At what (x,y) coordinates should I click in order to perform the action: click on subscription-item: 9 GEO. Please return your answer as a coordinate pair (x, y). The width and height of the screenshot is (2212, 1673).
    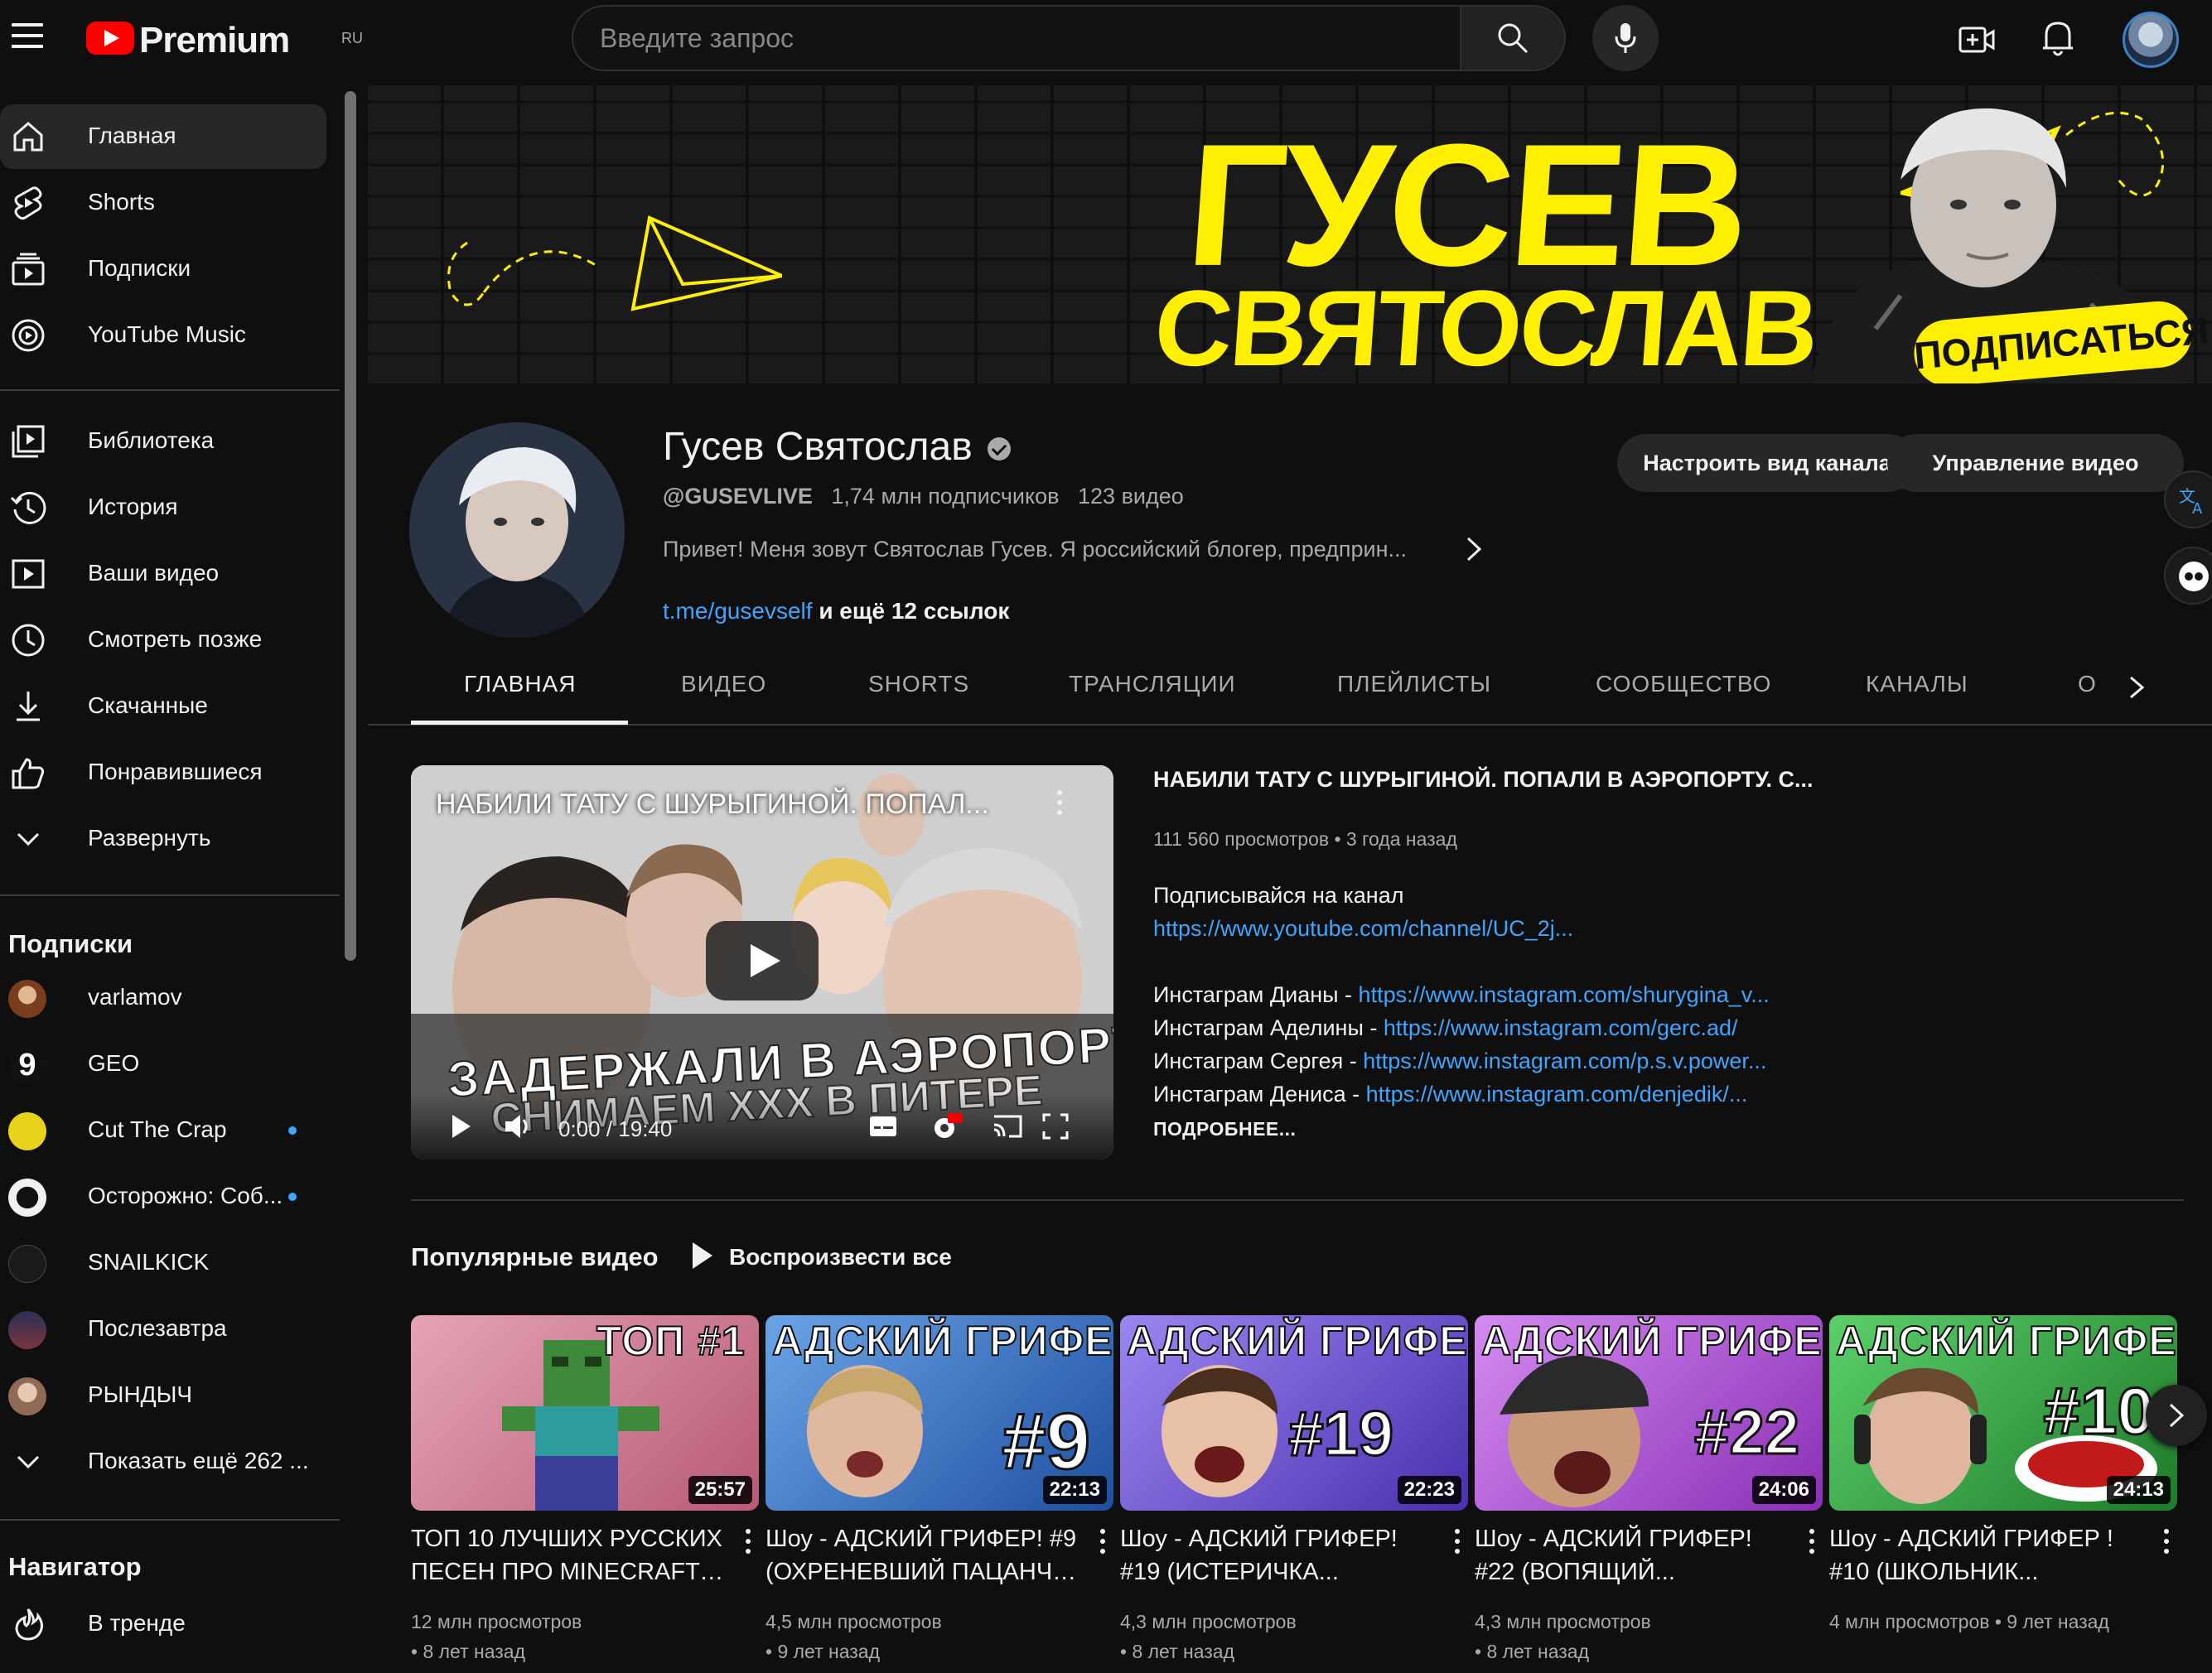
    Looking at the image, I should click on (163, 1064).